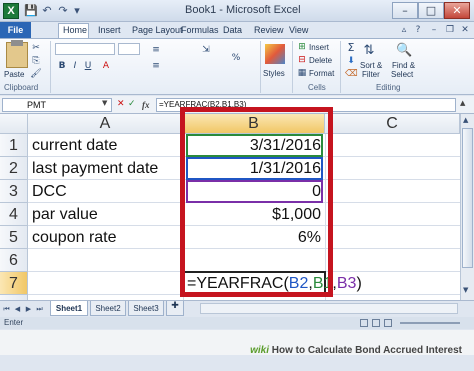 This screenshot has width=474, height=371. I want to click on tab-file: File, so click(15, 30).